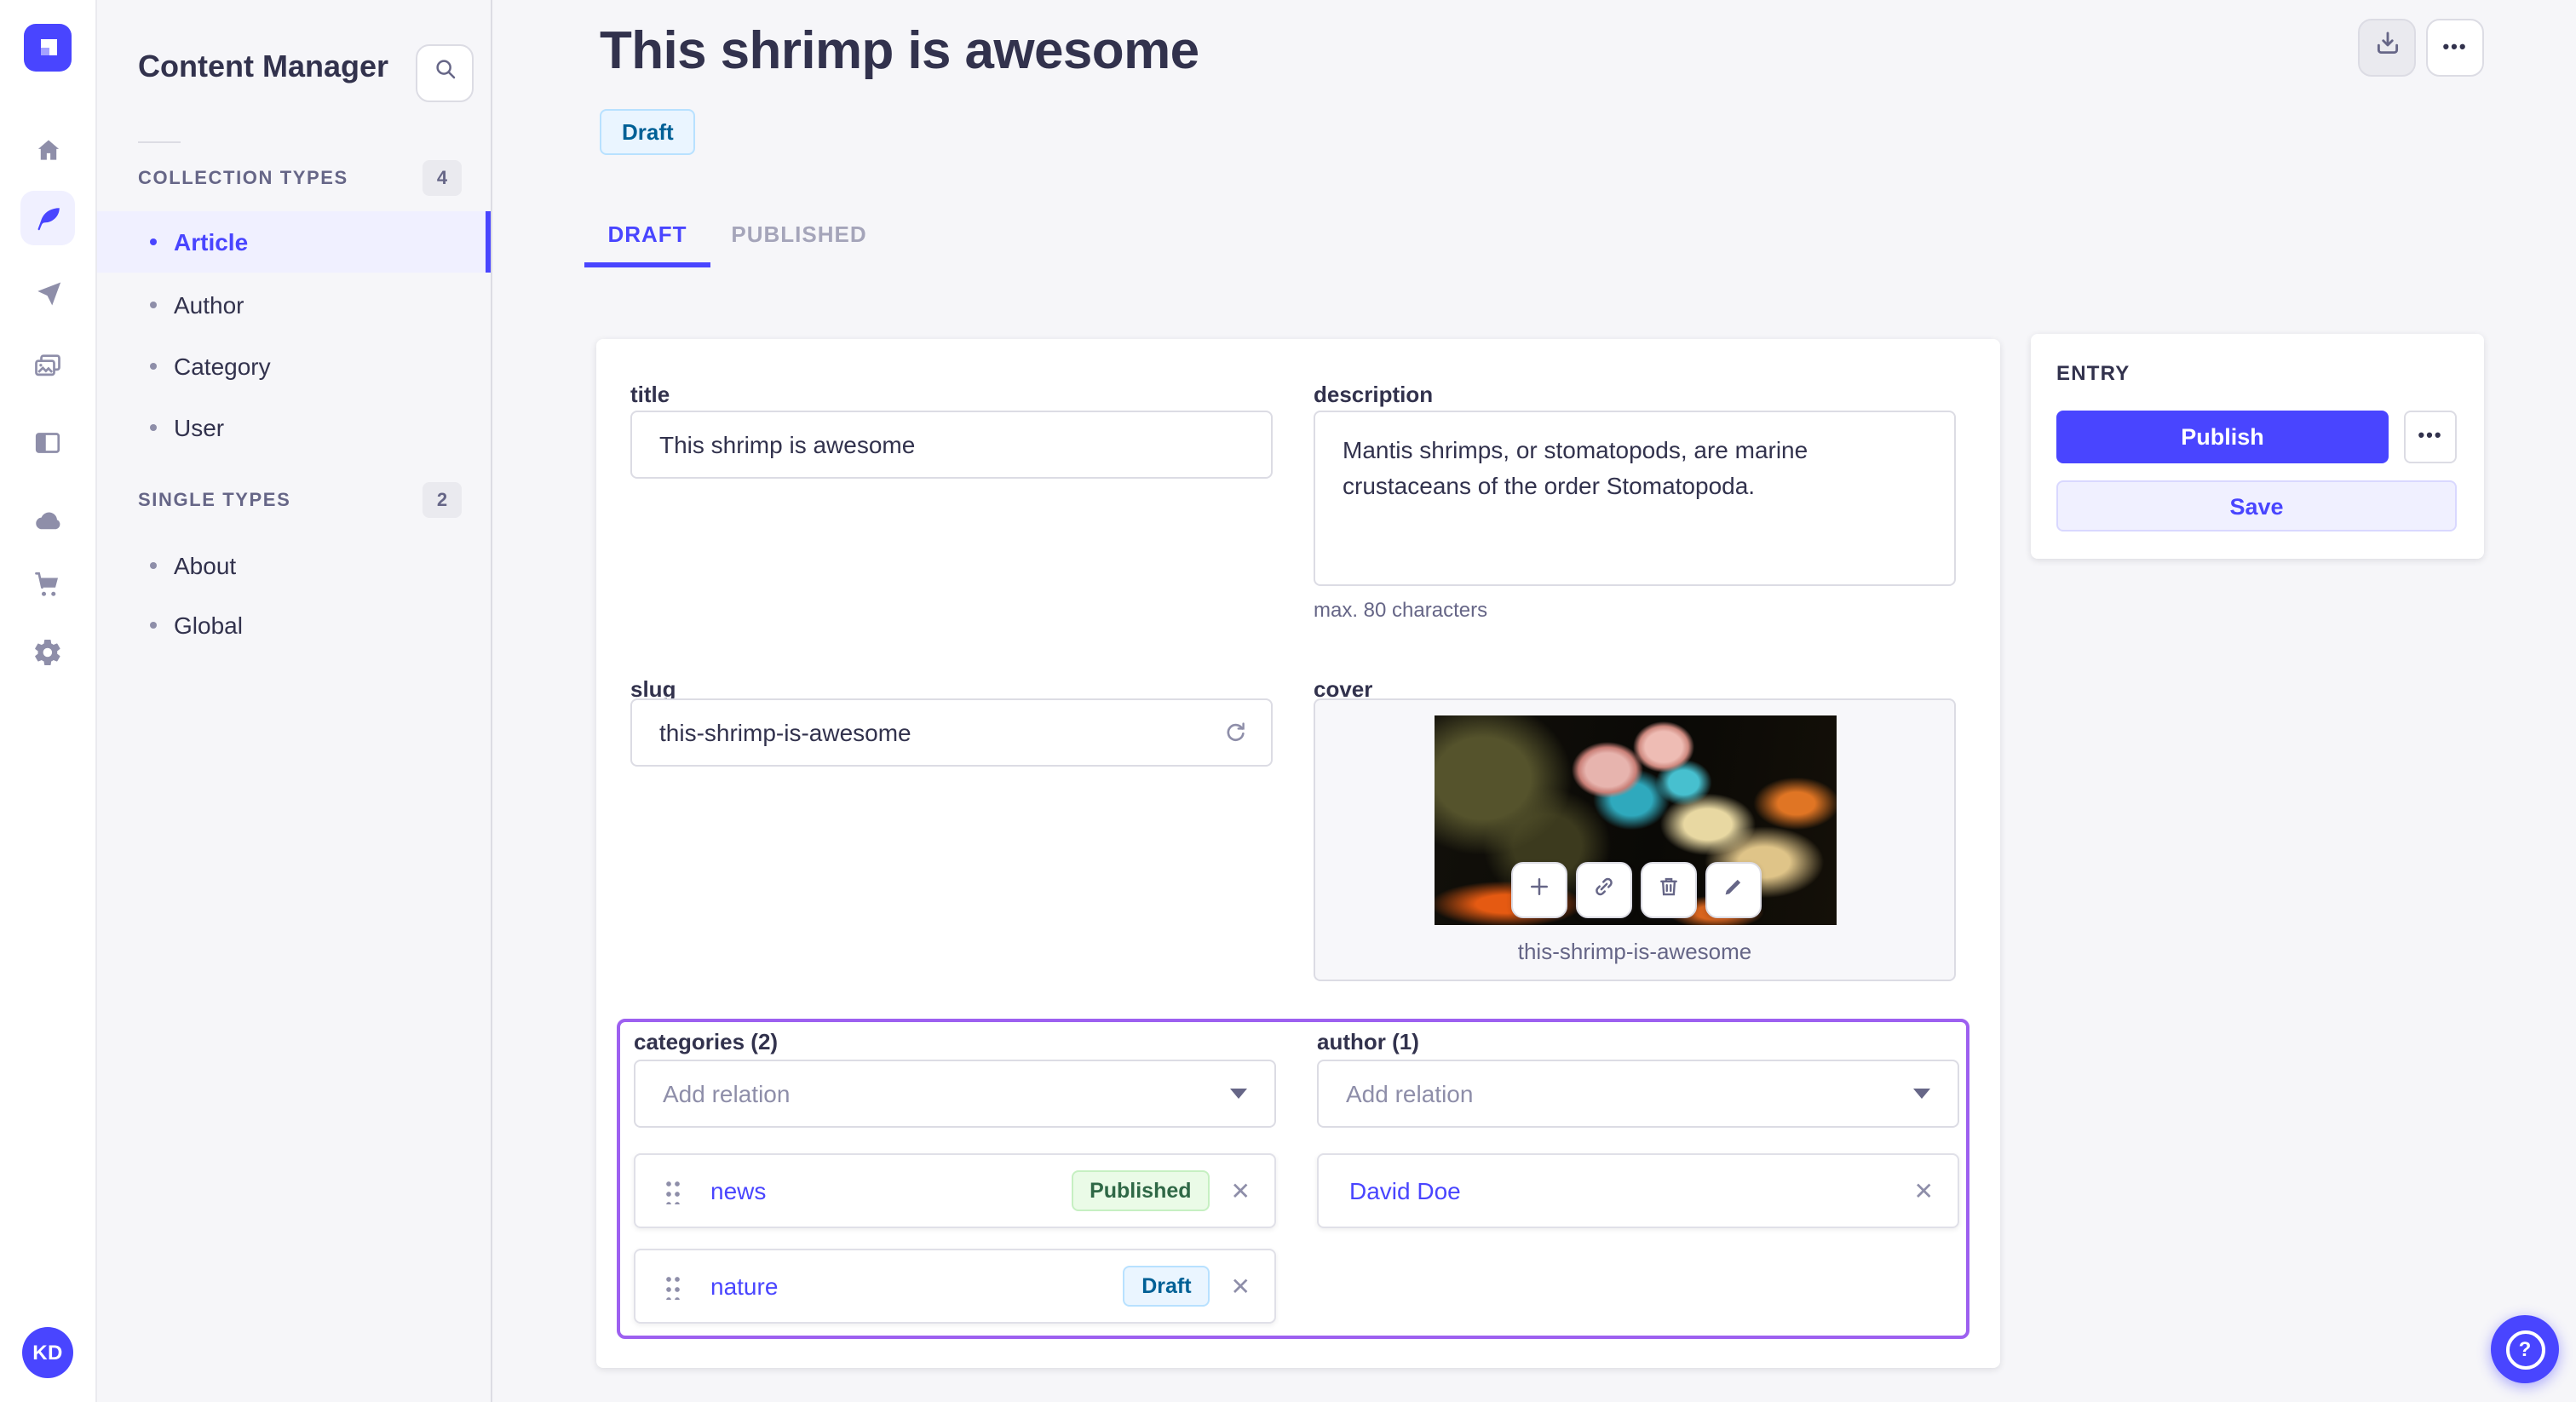 The height and width of the screenshot is (1402, 2576). What do you see at coordinates (243, 179) in the screenshot?
I see `section-collection-types: COLLECTION TYPES` at bounding box center [243, 179].